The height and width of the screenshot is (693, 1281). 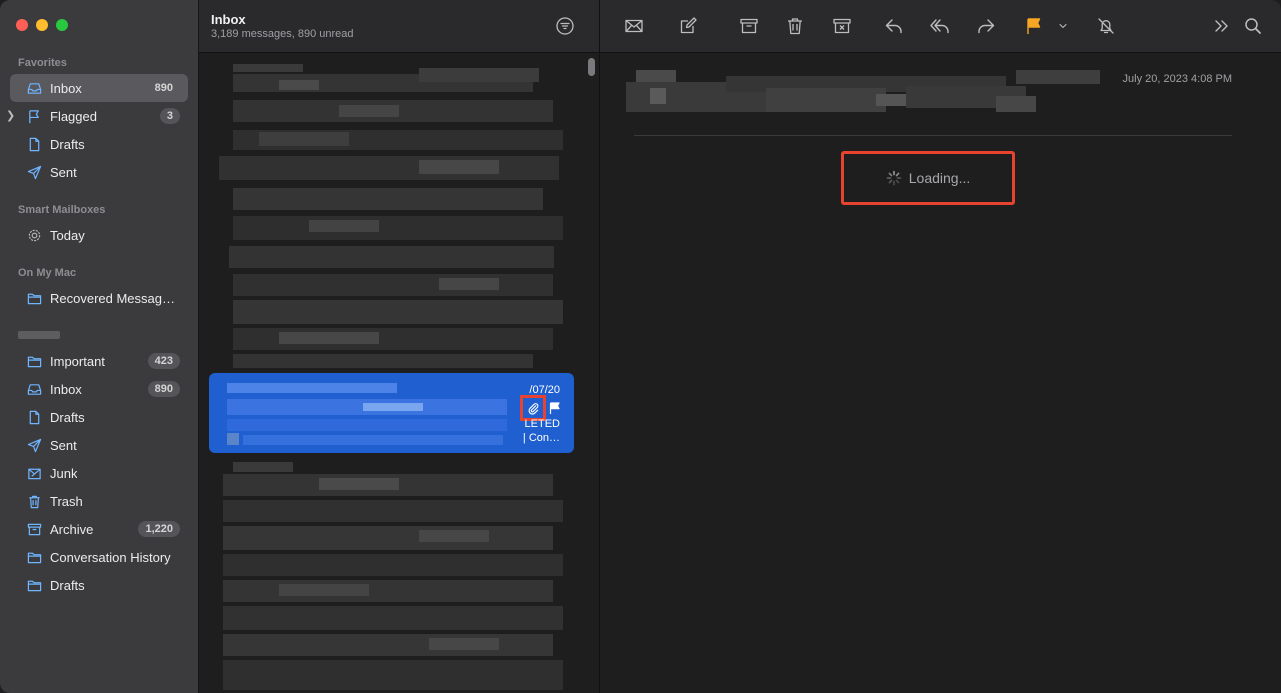 I want to click on sidebar-item-important: Important 423, so click(x=99, y=361).